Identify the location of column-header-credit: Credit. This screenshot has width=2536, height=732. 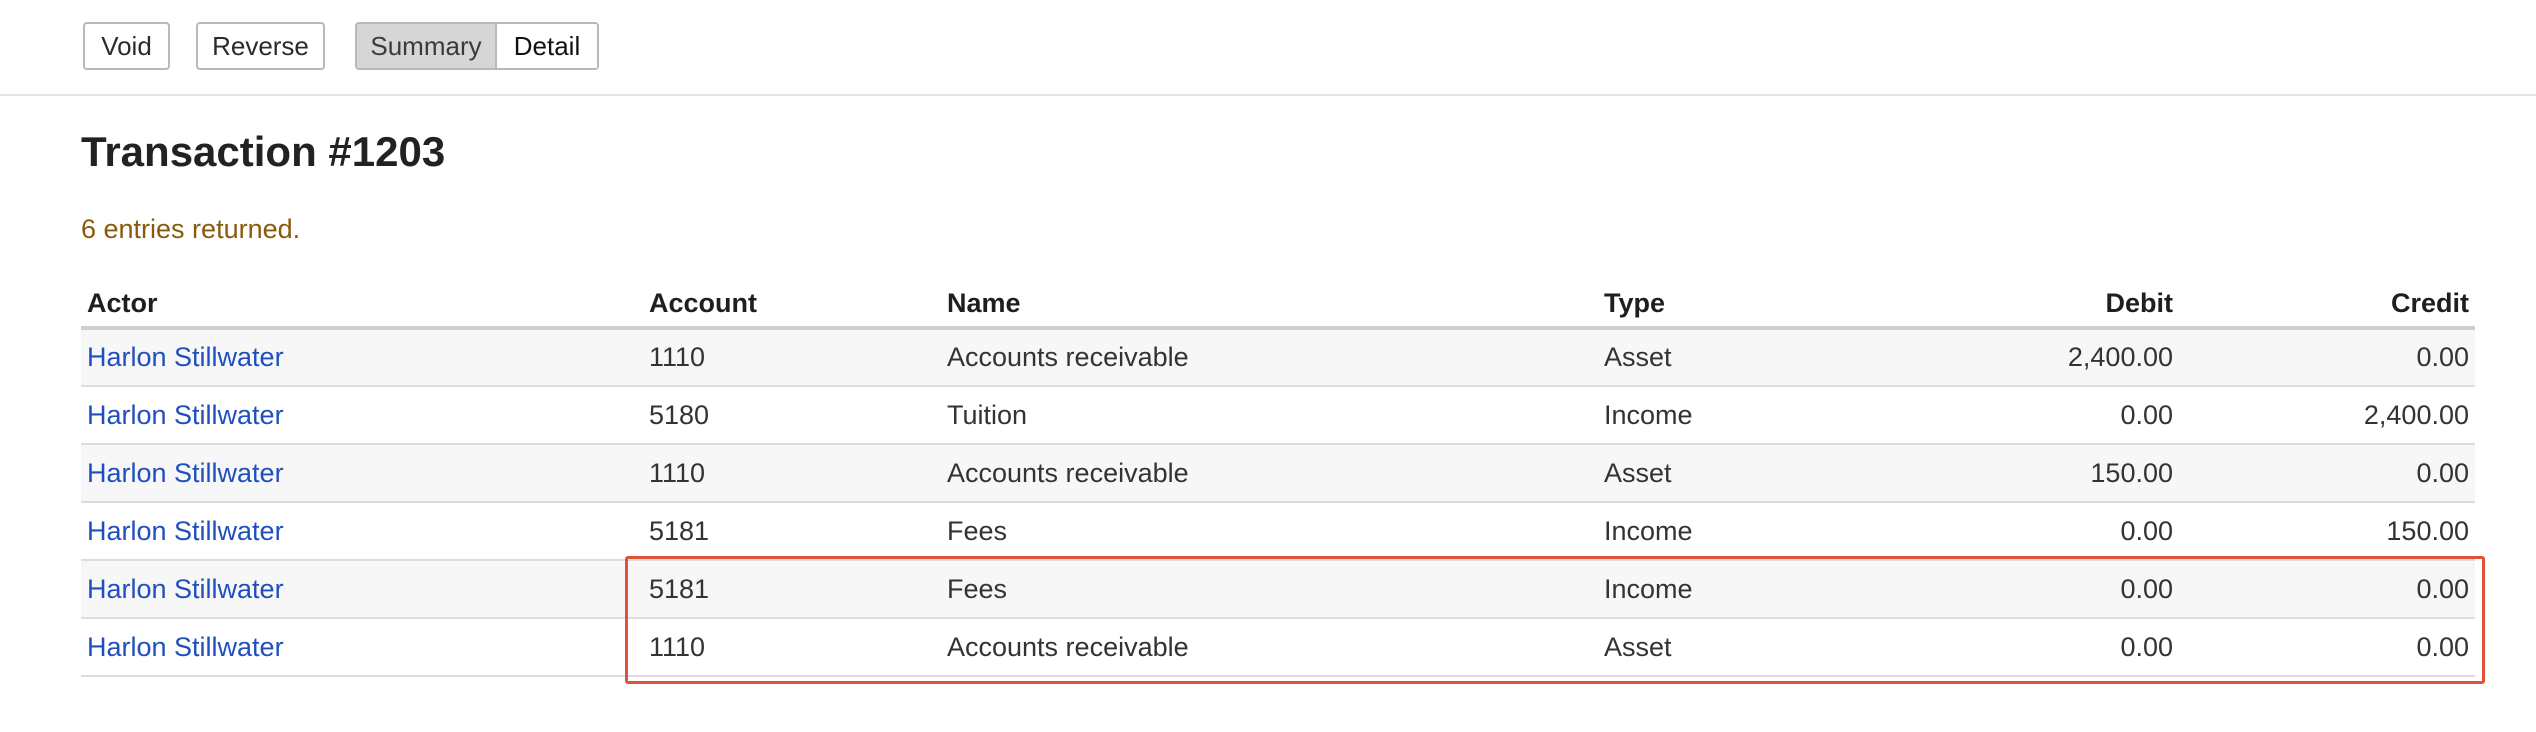
(2327, 305).